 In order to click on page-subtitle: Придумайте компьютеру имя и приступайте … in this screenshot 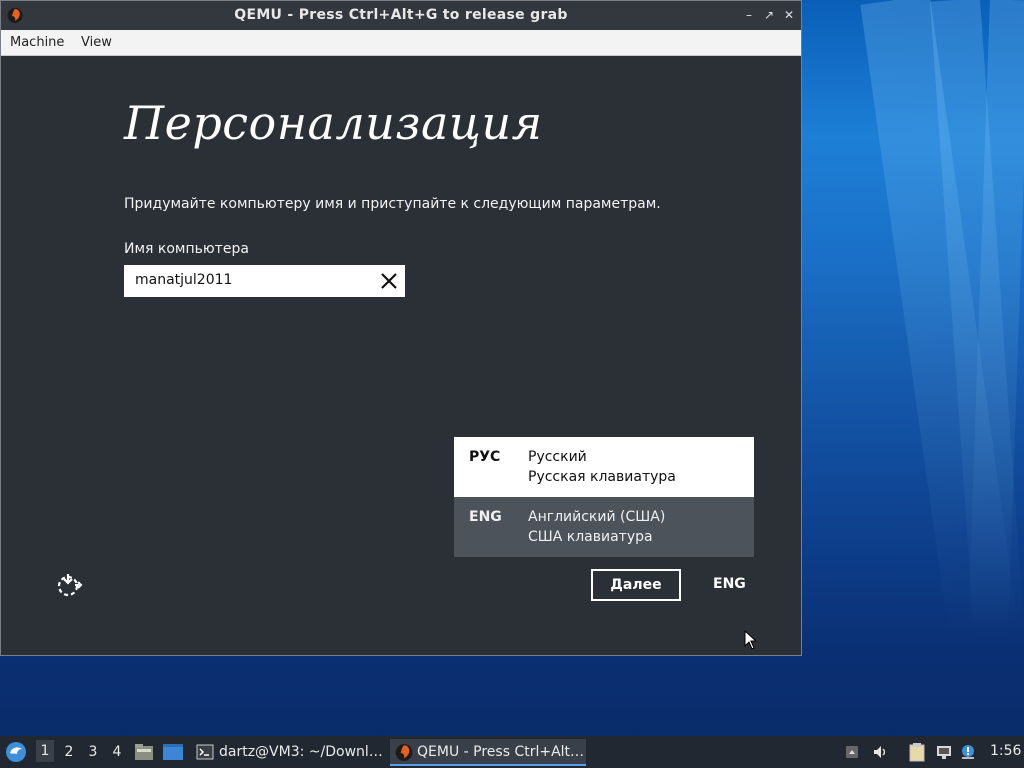, I will do `click(392, 204)`.